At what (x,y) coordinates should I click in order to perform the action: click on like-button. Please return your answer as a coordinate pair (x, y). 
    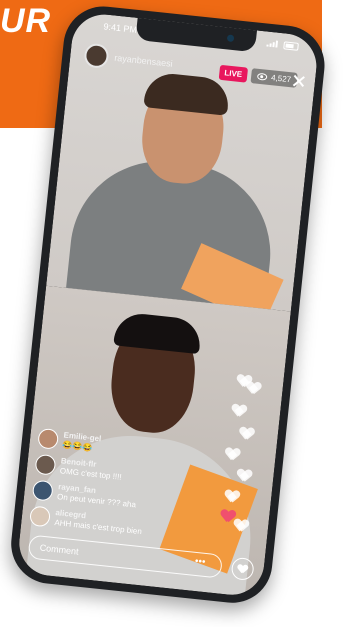
    Looking at the image, I should click on (242, 568).